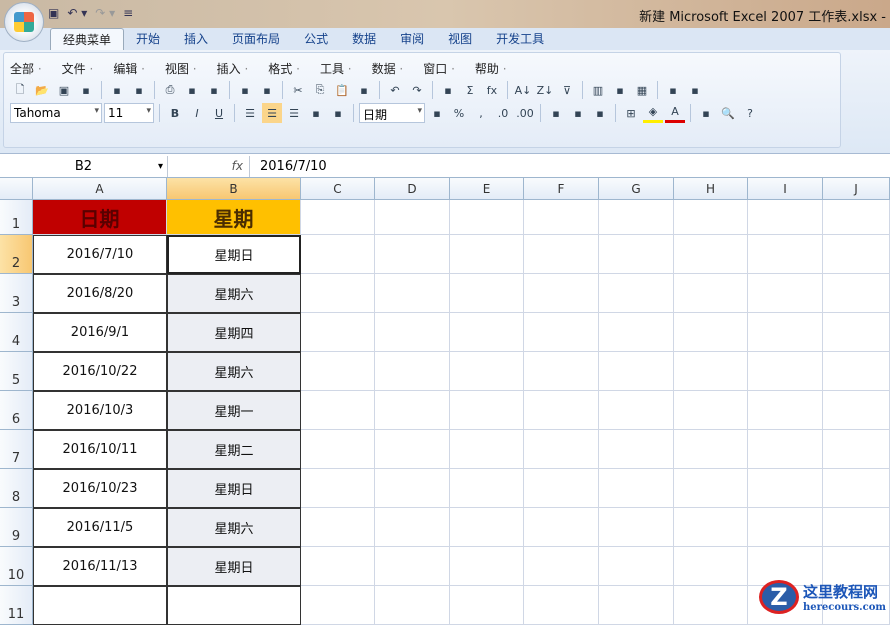 Image resolution: width=890 pixels, height=625 pixels. What do you see at coordinates (561, 189) in the screenshot?
I see `column-header: F` at bounding box center [561, 189].